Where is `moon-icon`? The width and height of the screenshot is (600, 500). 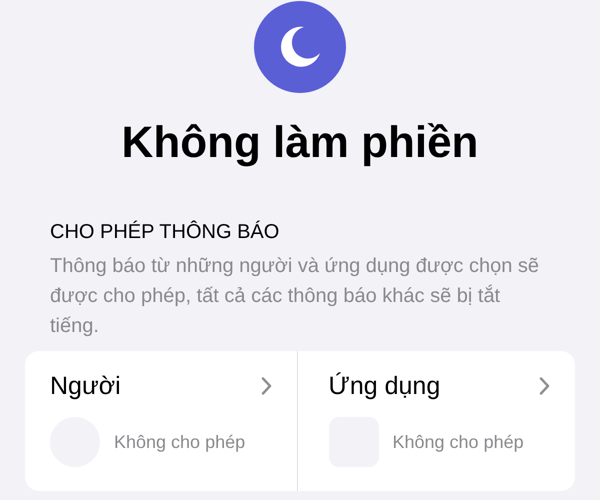 moon-icon is located at coordinates (300, 47).